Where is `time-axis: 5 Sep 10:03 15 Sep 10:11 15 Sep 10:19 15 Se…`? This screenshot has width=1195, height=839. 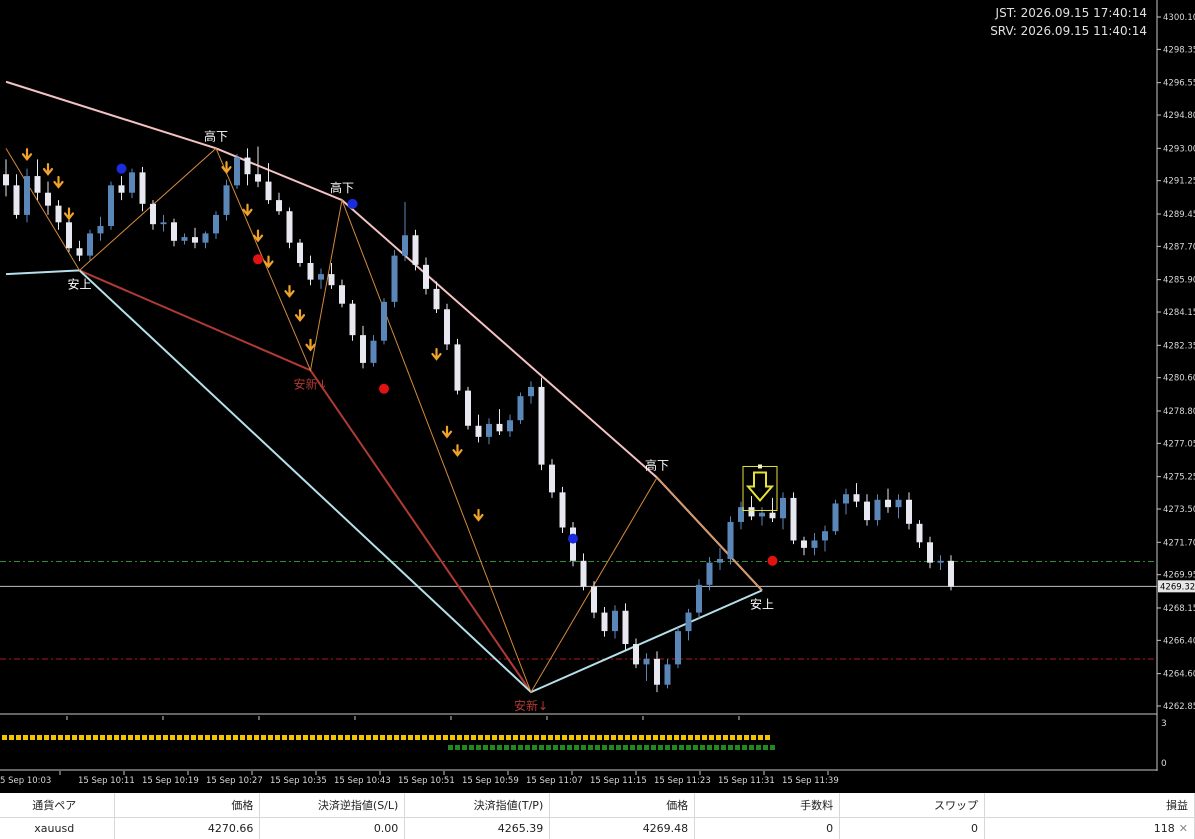
time-axis: 5 Sep 10:03 15 Sep 10:11 15 Sep 10:19 15 Se… is located at coordinates (419, 778).